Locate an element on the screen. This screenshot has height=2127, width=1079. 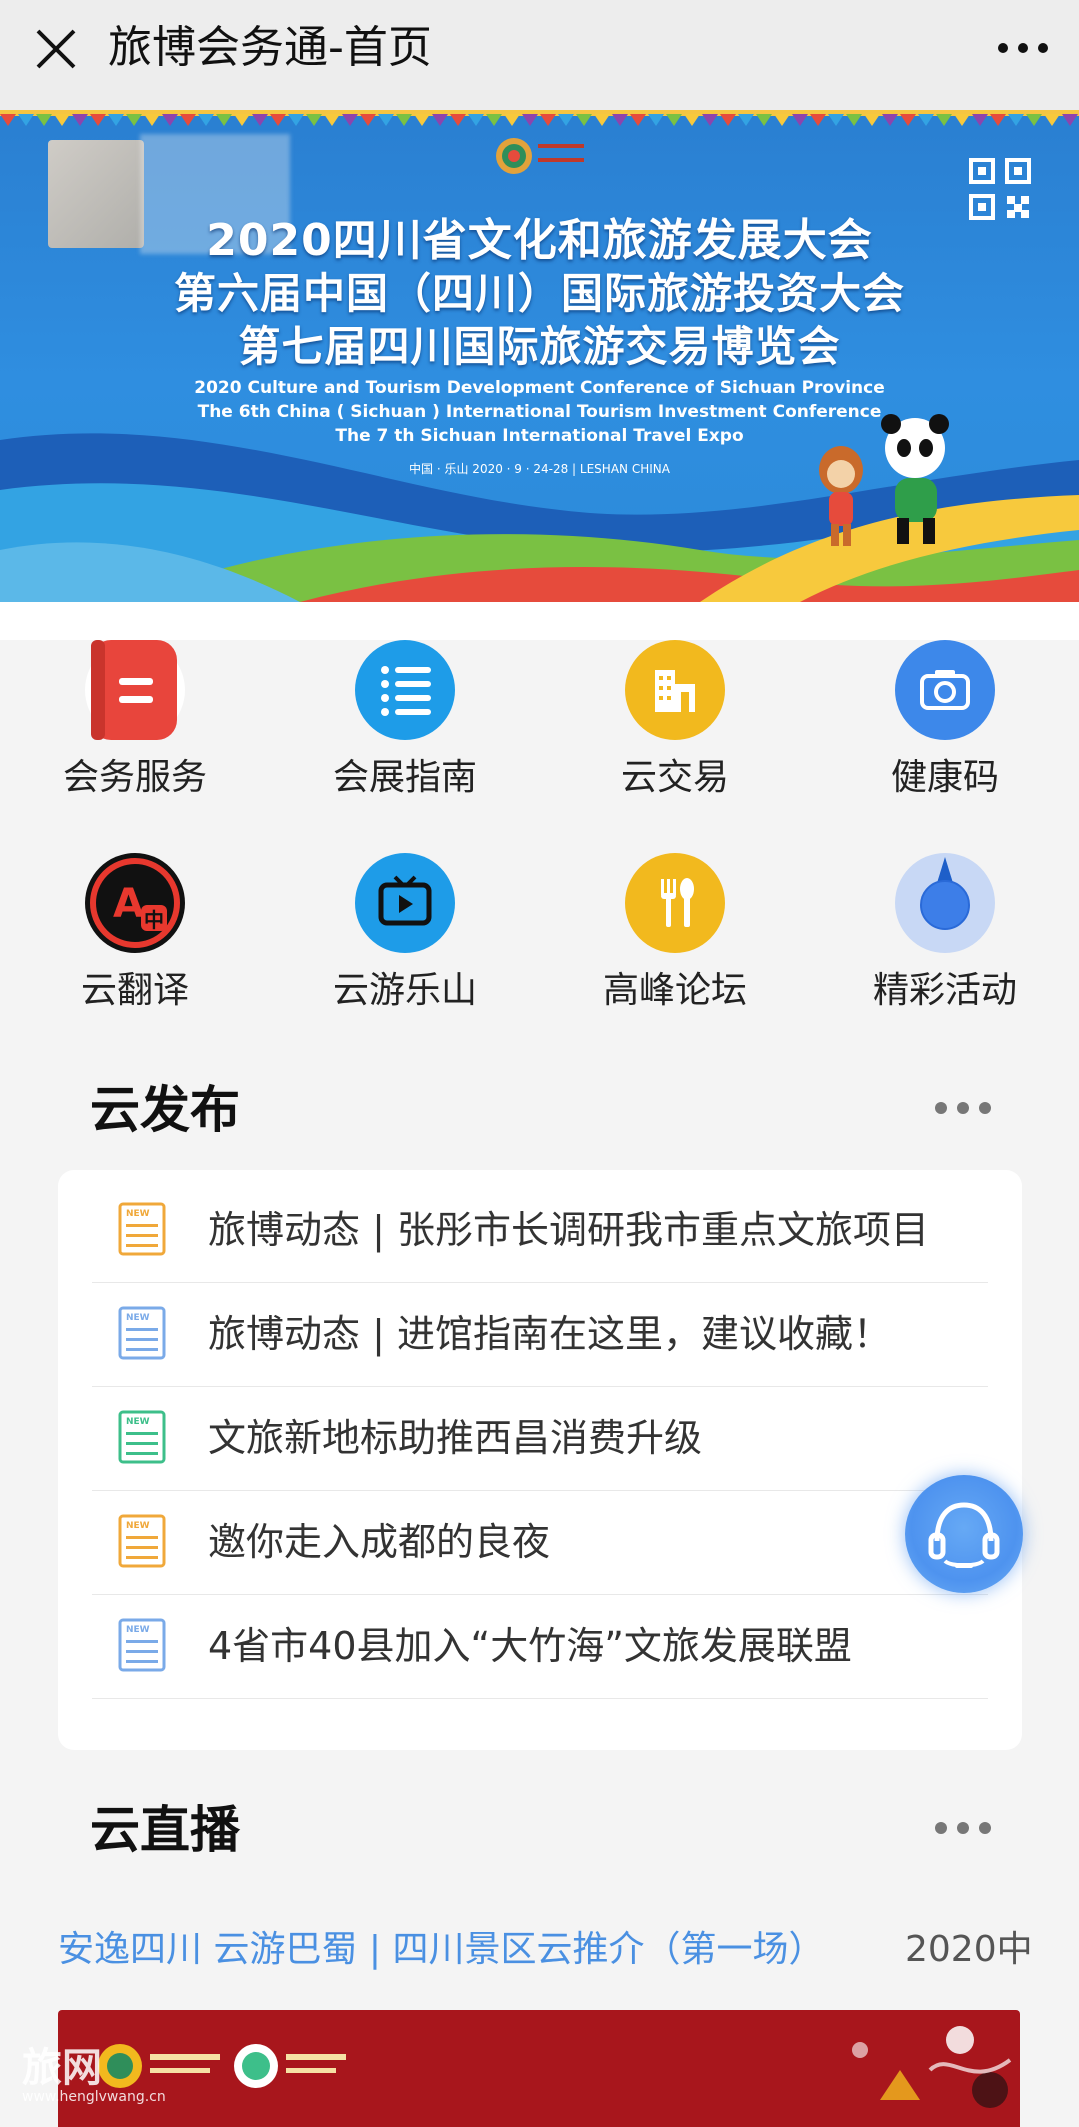
grid-item-label: 云游乐山 is located at coordinates (404, 990).